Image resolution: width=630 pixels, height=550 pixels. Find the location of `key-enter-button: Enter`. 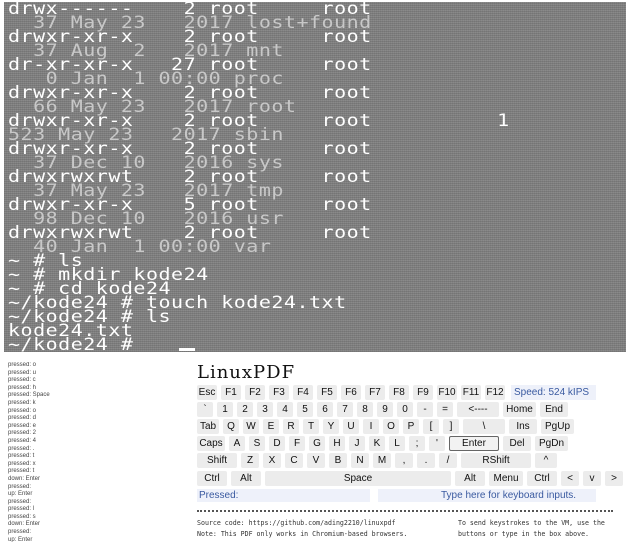

key-enter-button: Enter is located at coordinates (474, 443).